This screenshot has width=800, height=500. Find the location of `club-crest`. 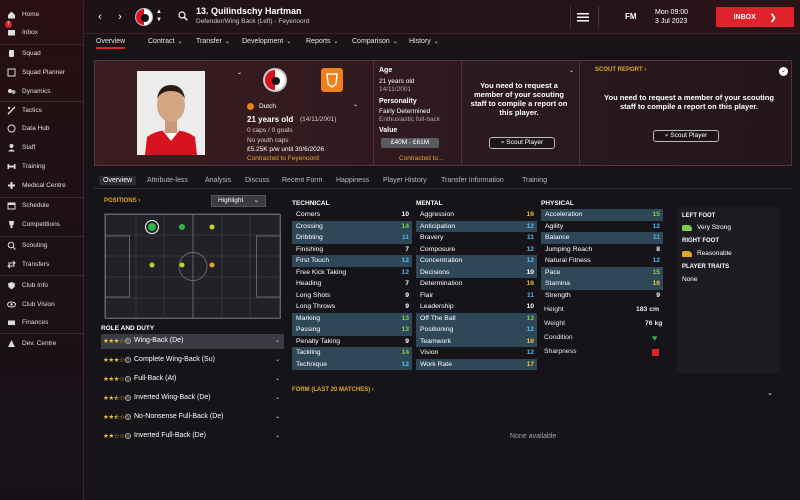

club-crest is located at coordinates (275, 80).